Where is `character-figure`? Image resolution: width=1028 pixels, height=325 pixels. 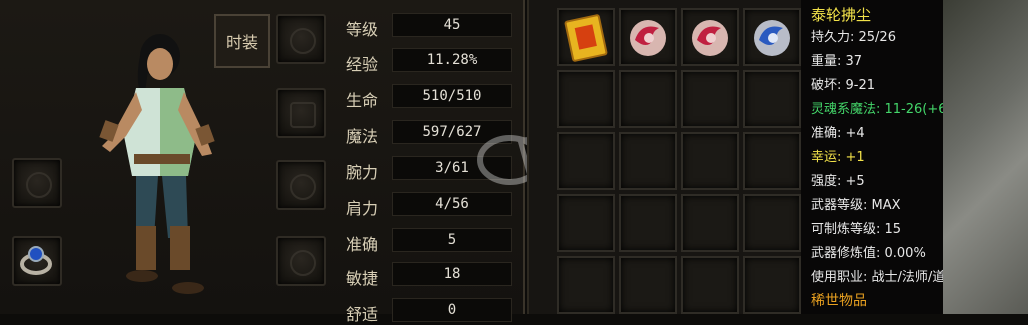
character-figure is located at coordinates (157, 164).